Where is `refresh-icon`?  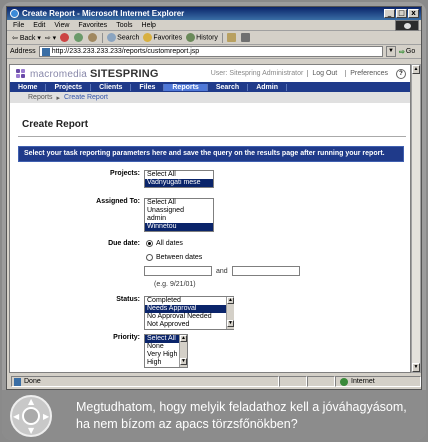
refresh-icon is located at coordinates (79, 37).